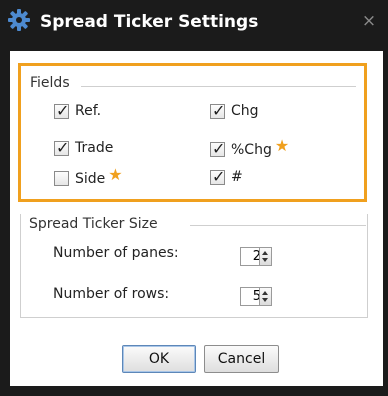  Describe the element at coordinates (241, 359) in the screenshot. I see `cancel-button: Cancel` at that location.